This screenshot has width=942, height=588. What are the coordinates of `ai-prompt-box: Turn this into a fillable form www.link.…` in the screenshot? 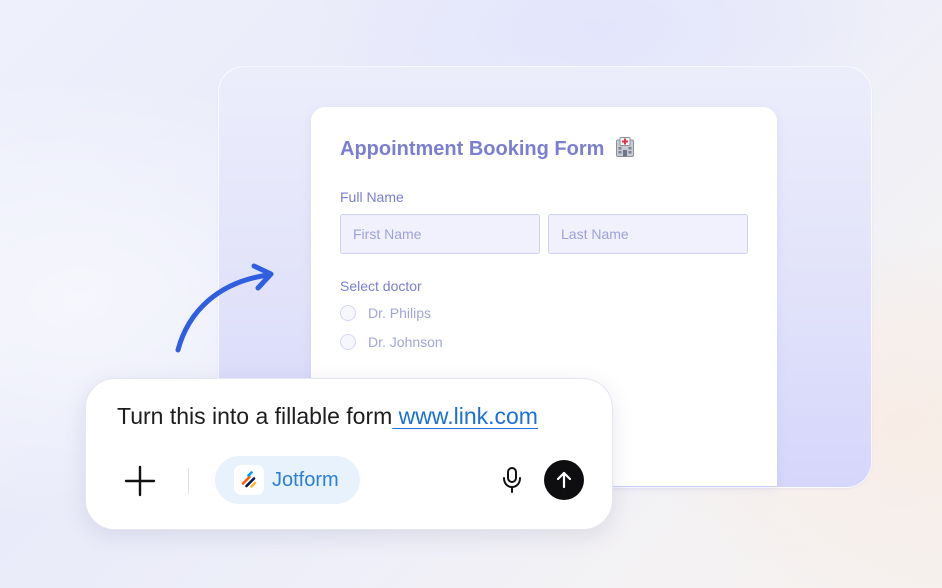 It's located at (349, 454).